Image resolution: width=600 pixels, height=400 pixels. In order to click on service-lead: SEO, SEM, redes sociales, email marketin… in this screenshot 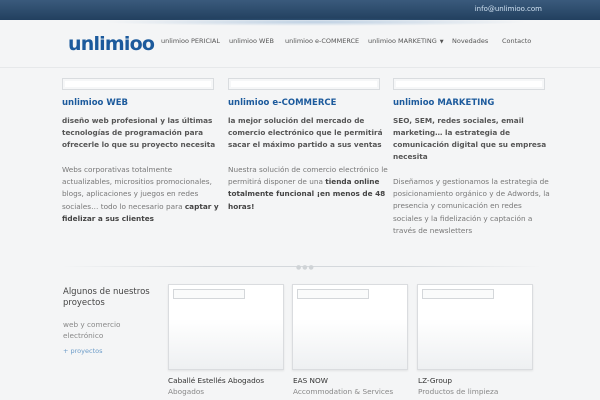, I will do `click(470, 138)`.